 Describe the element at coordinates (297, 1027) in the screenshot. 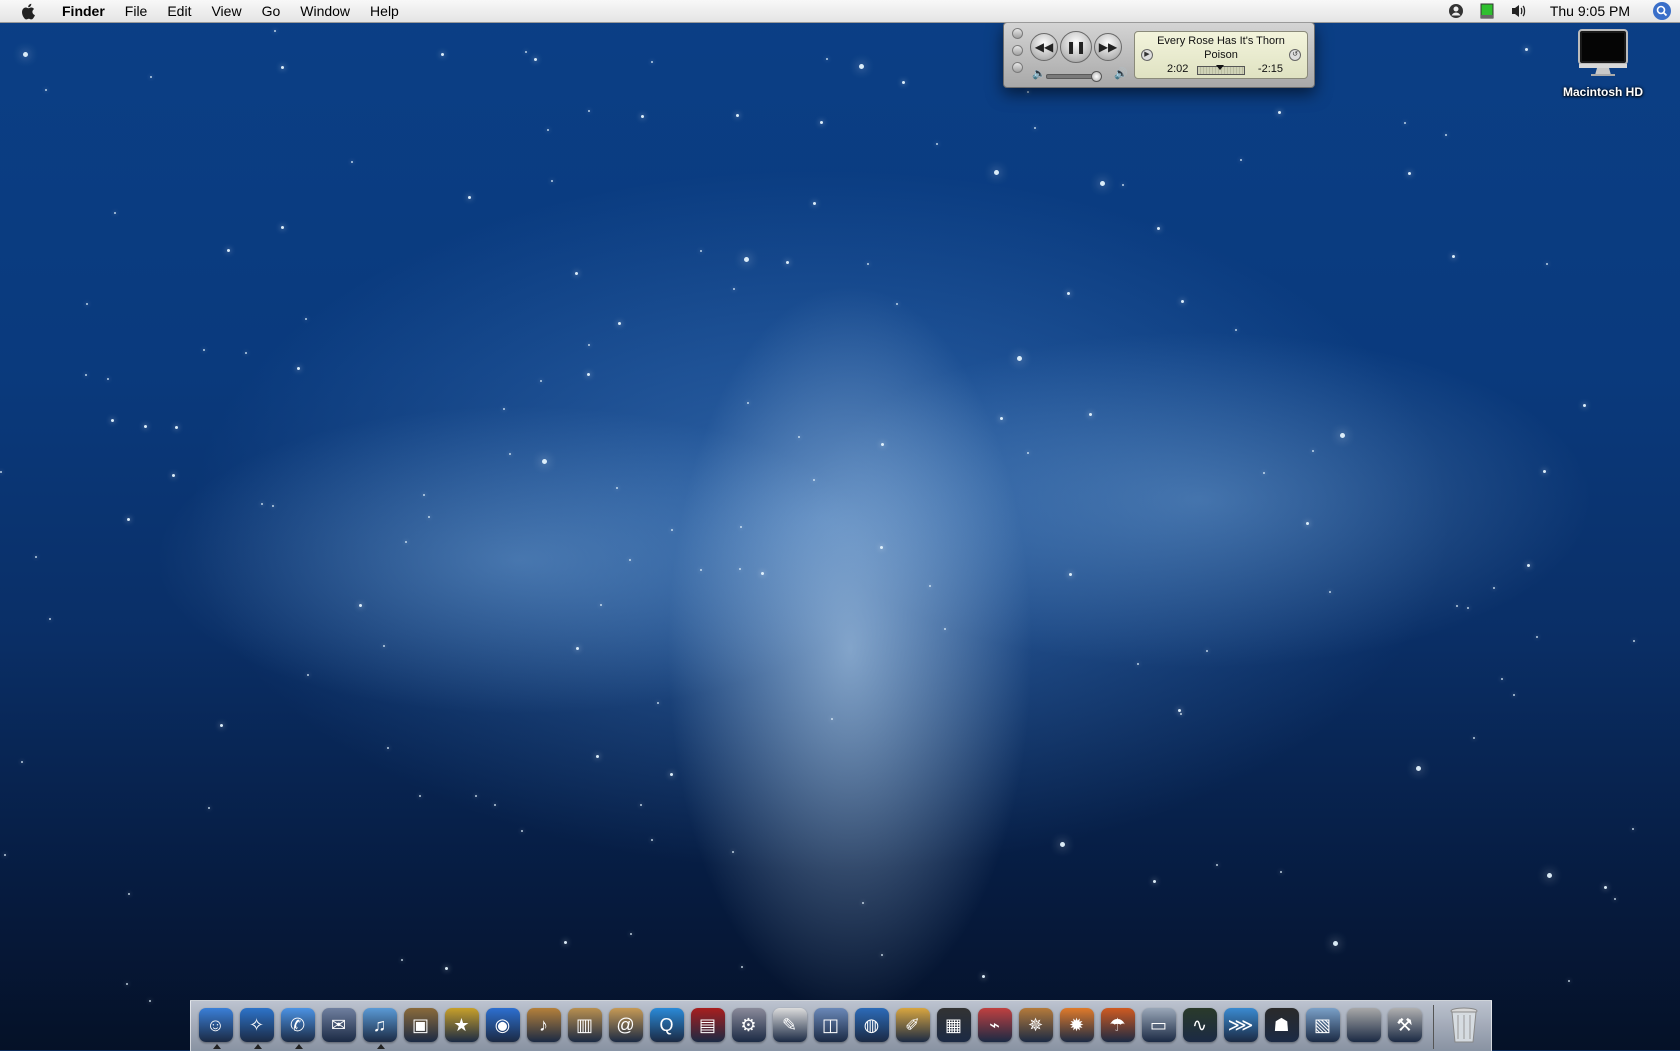

I see `dock-item-ichat: ✆` at that location.